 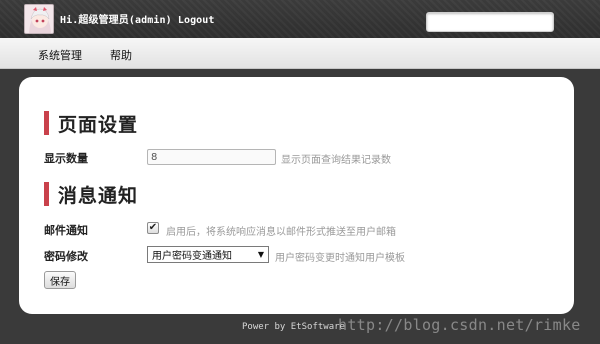 I want to click on anime-avatar-icon, so click(x=39, y=19).